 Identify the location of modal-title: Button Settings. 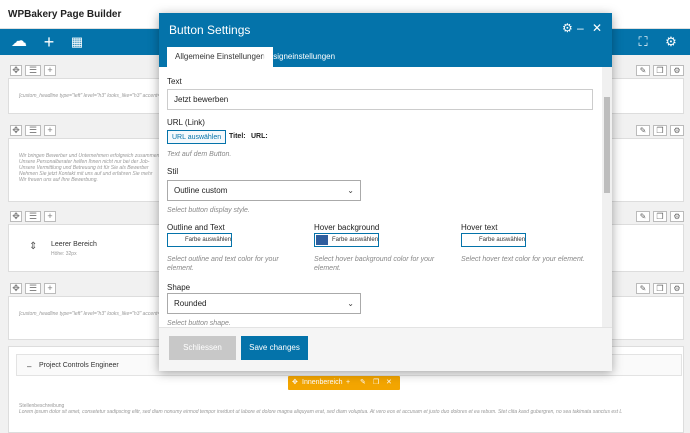
(210, 30).